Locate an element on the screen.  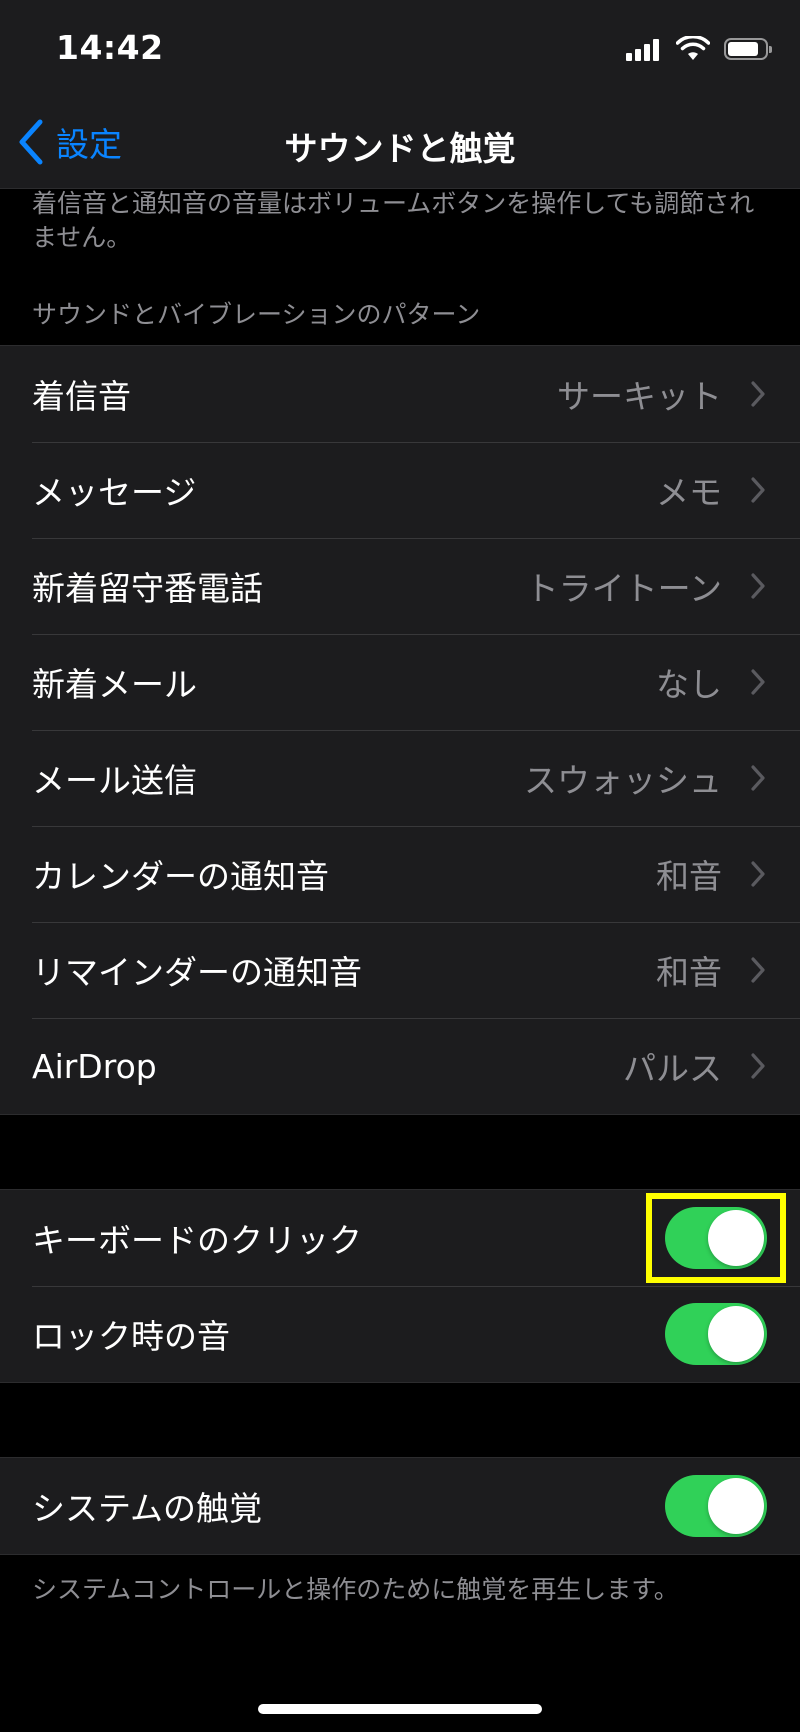
setting-value: スウォッシュ is located at coordinates (623, 780).